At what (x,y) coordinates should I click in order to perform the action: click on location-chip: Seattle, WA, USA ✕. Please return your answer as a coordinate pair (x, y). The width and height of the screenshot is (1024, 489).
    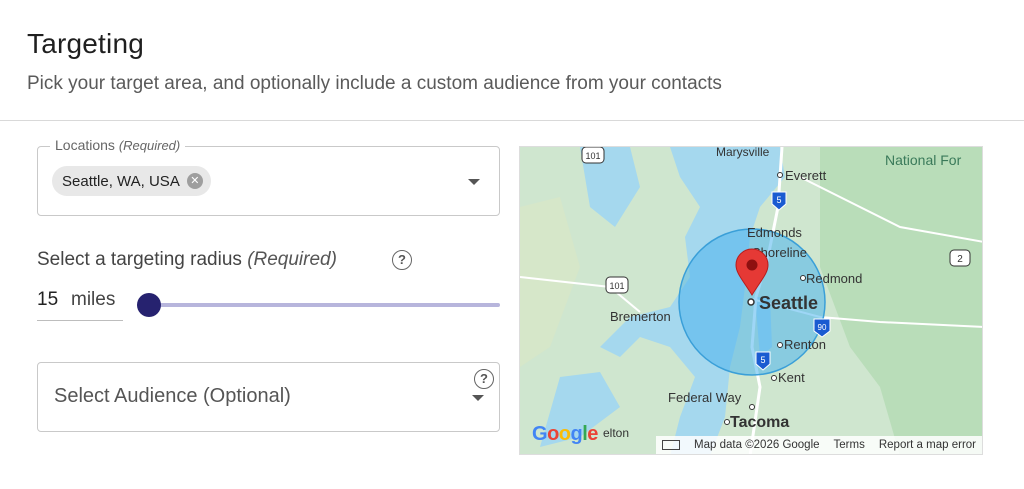
    Looking at the image, I should click on (131, 181).